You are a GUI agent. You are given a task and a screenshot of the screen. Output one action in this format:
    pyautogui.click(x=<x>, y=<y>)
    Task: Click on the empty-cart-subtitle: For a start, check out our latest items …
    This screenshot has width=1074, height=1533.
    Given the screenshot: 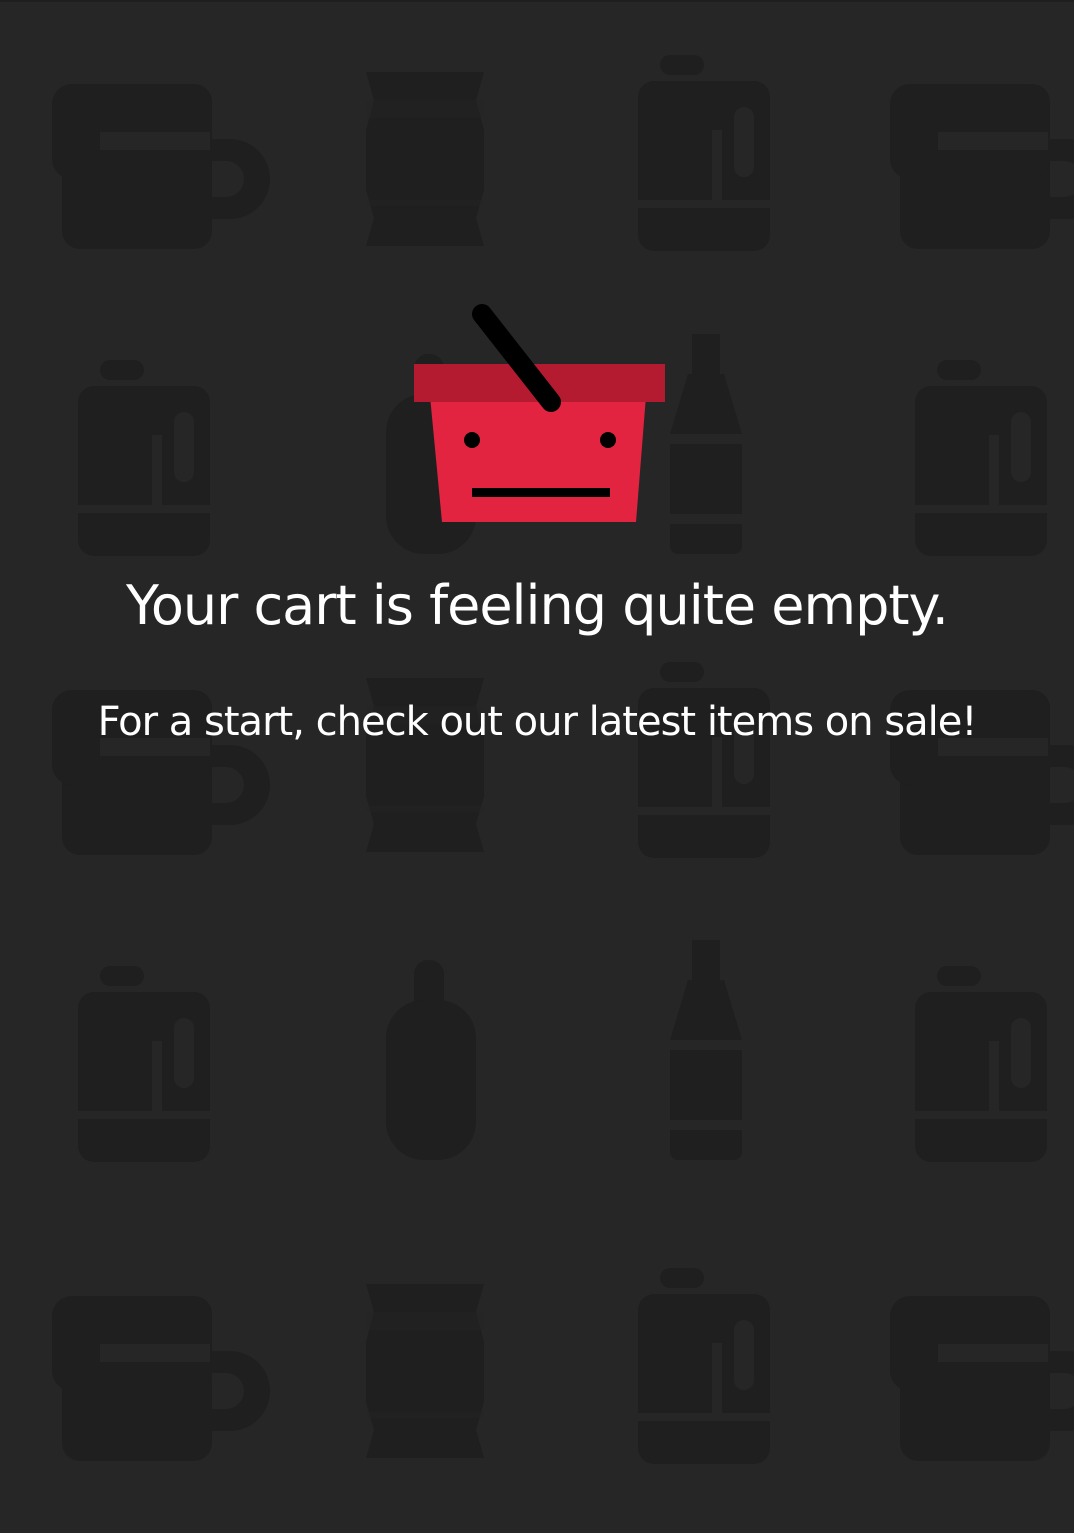 What is the action you would take?
    pyautogui.click(x=537, y=722)
    